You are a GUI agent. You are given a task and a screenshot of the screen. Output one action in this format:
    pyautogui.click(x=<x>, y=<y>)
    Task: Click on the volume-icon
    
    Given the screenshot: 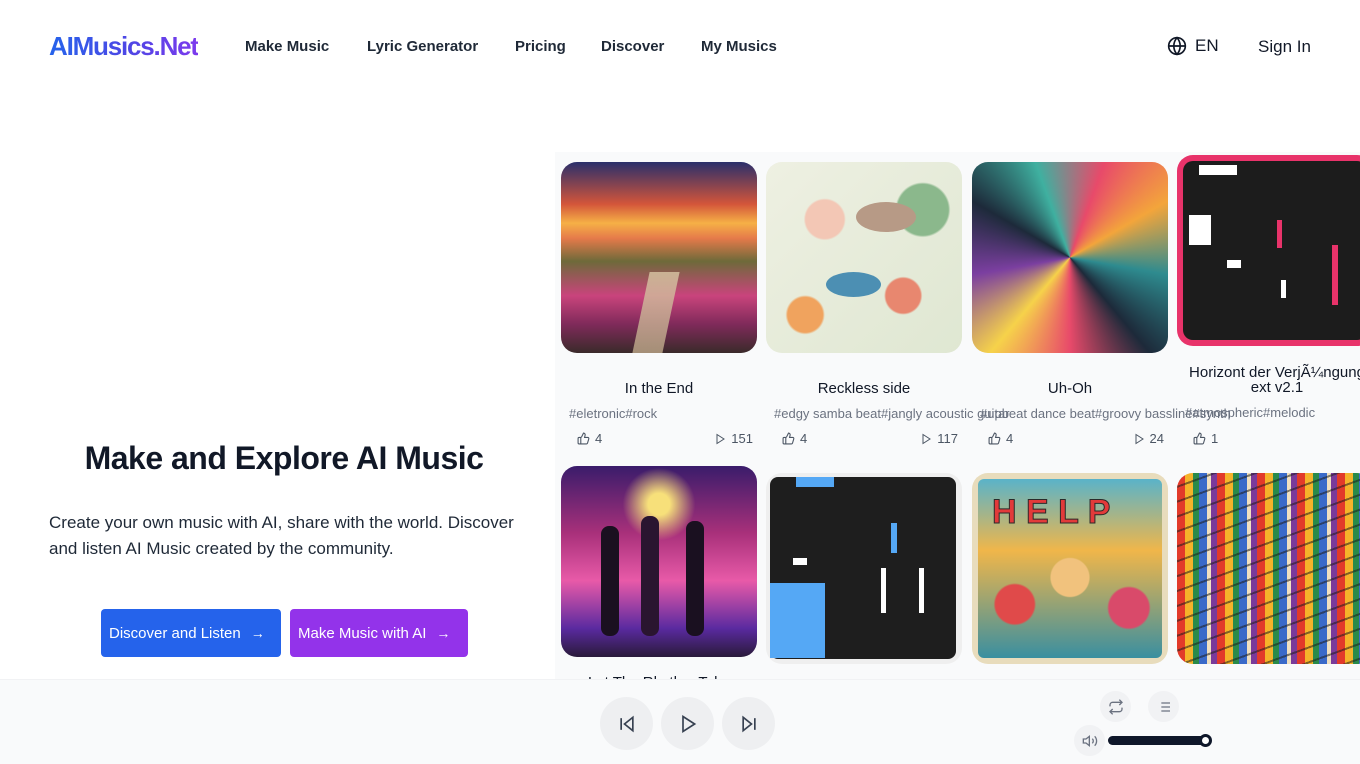 What is the action you would take?
    pyautogui.click(x=1089, y=740)
    